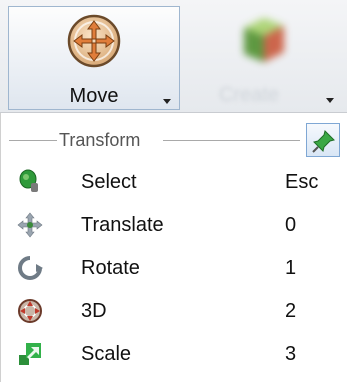 The image size is (347, 382). What do you see at coordinates (291, 354) in the screenshot?
I see `menu-item-shortcut: 3` at bounding box center [291, 354].